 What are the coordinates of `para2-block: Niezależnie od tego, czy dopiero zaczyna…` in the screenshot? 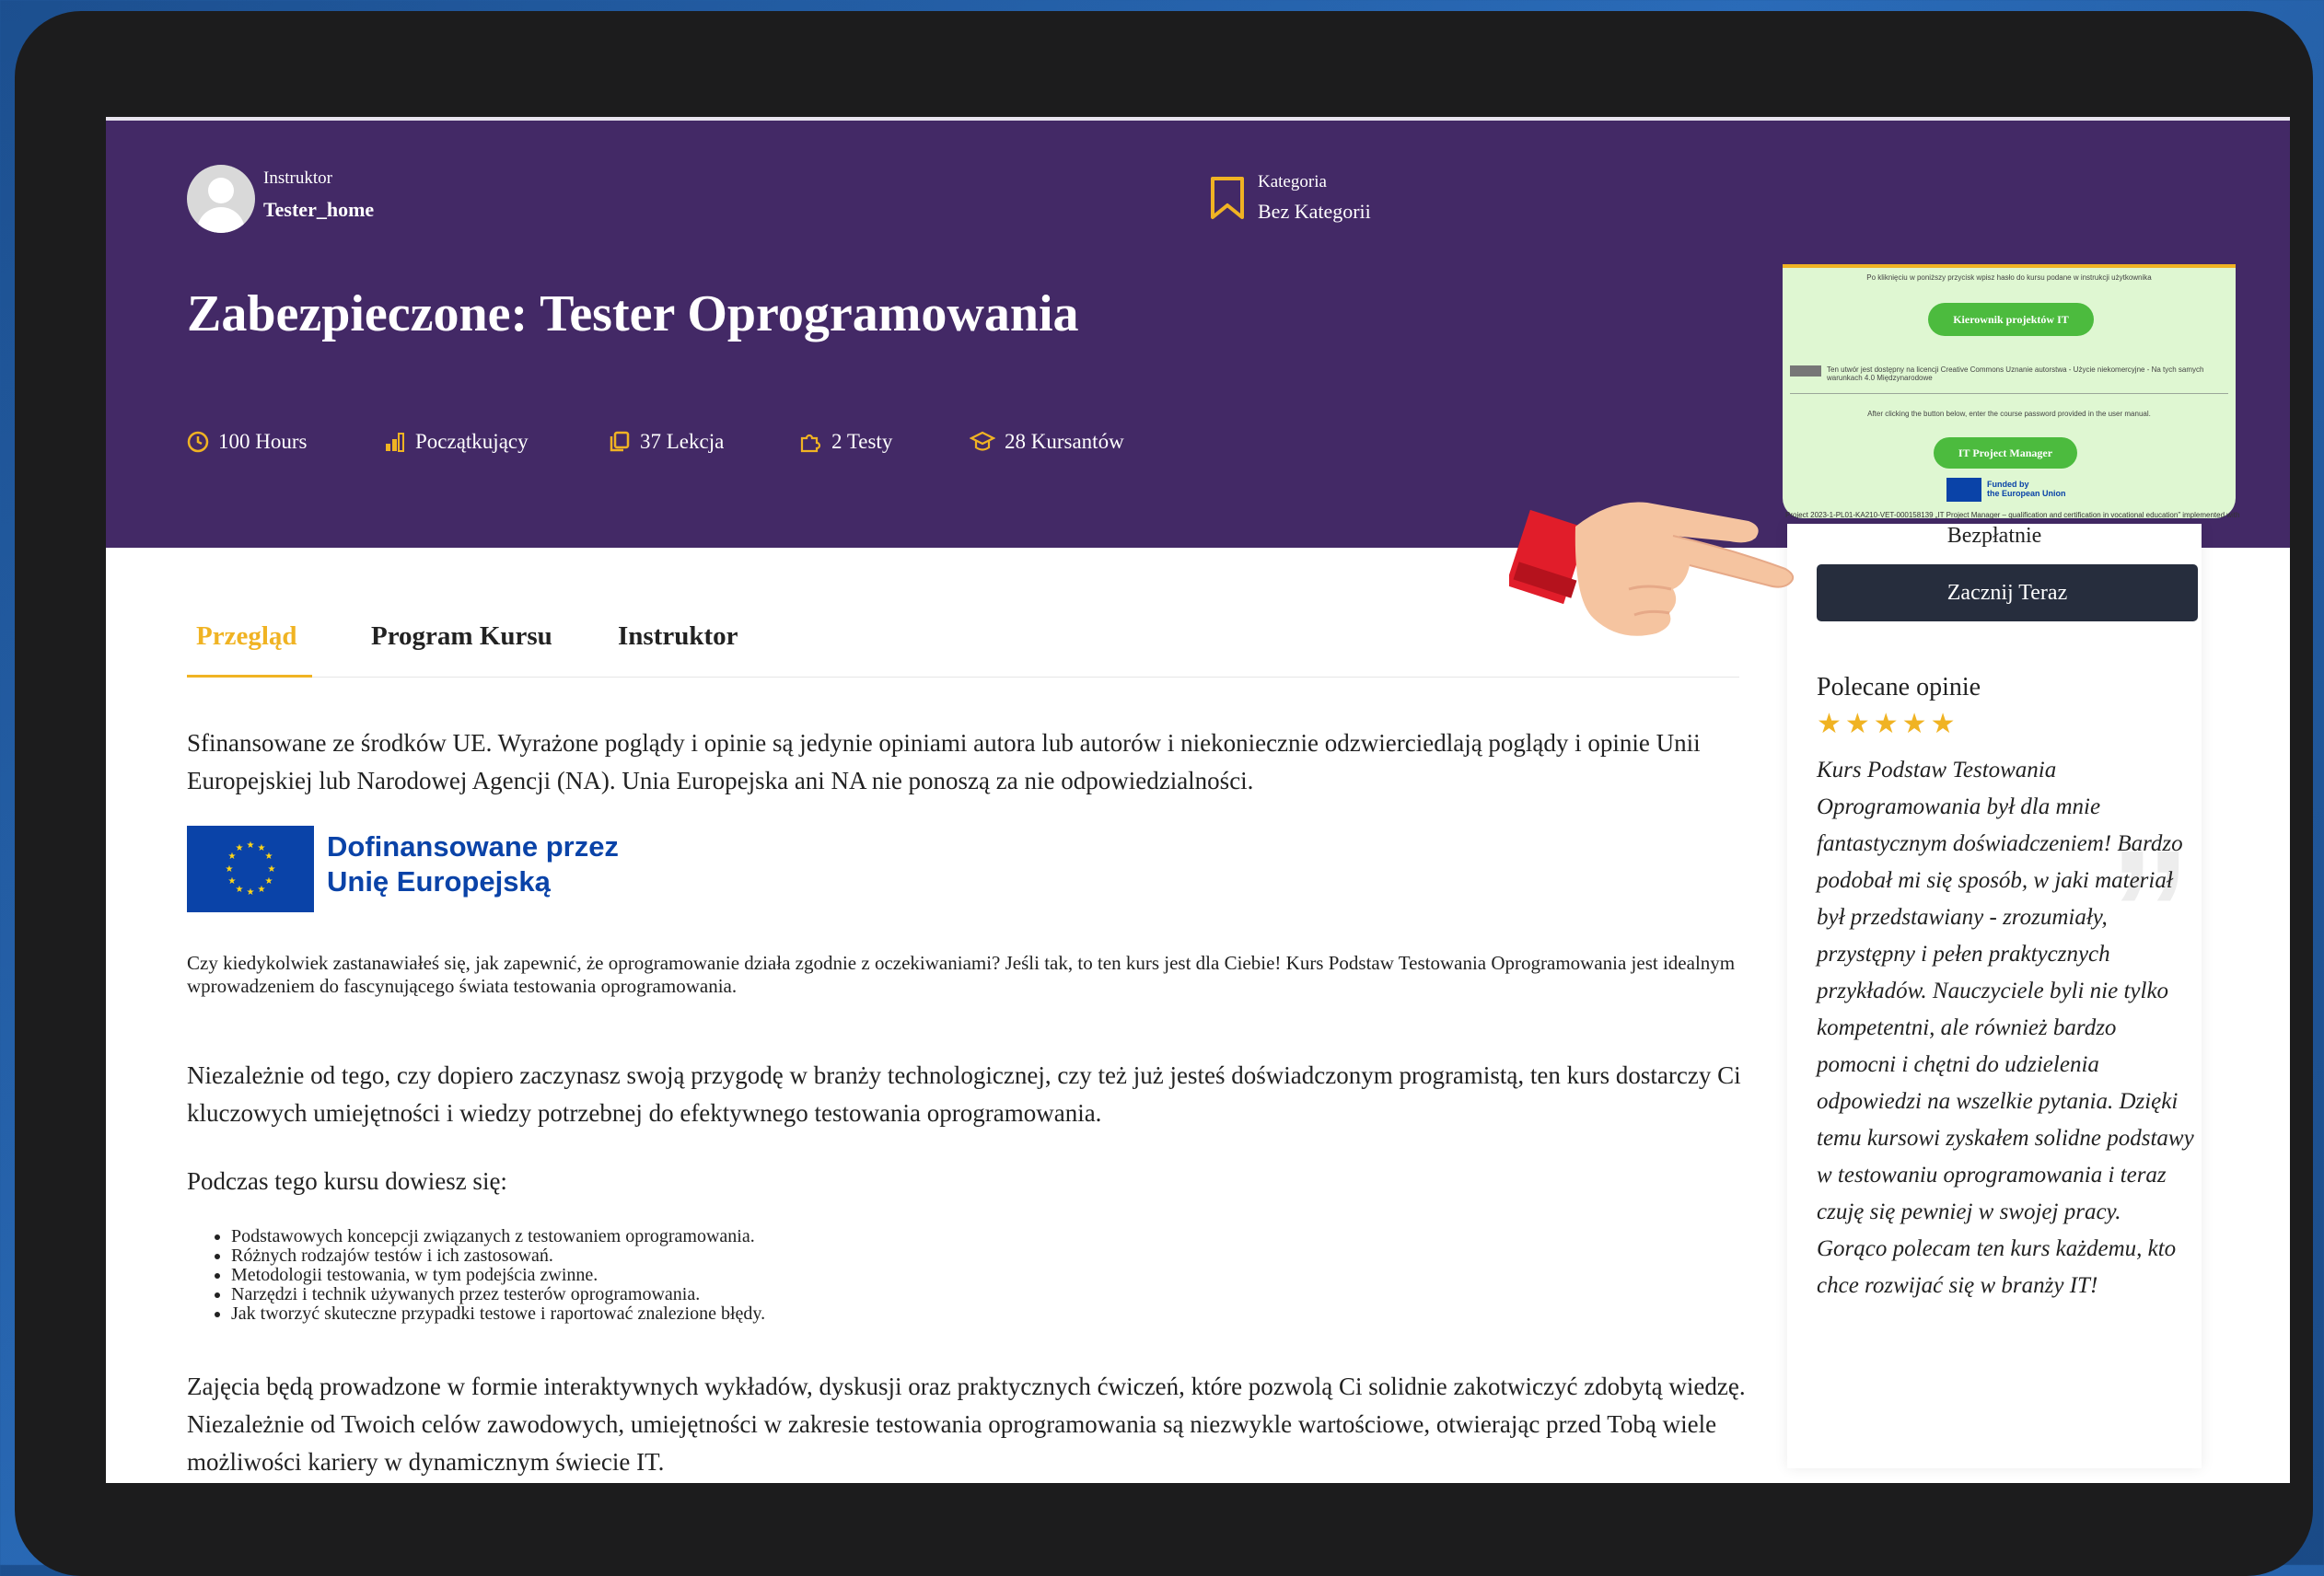 It's located at (988, 1094).